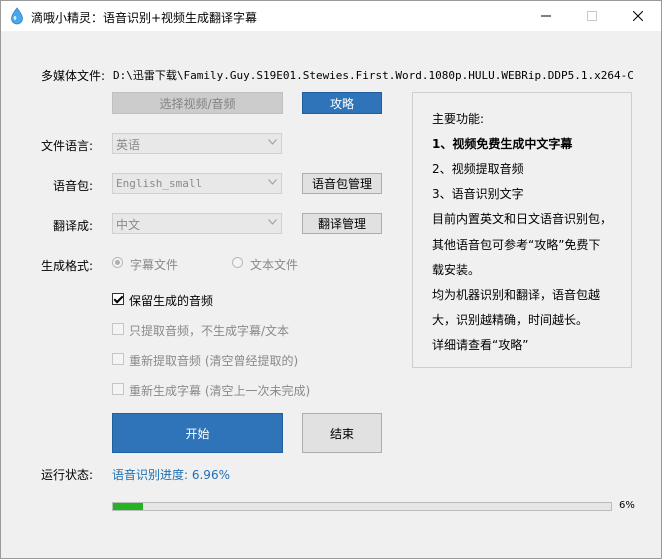  What do you see at coordinates (342, 433) in the screenshot?
I see `end-button: 结束` at bounding box center [342, 433].